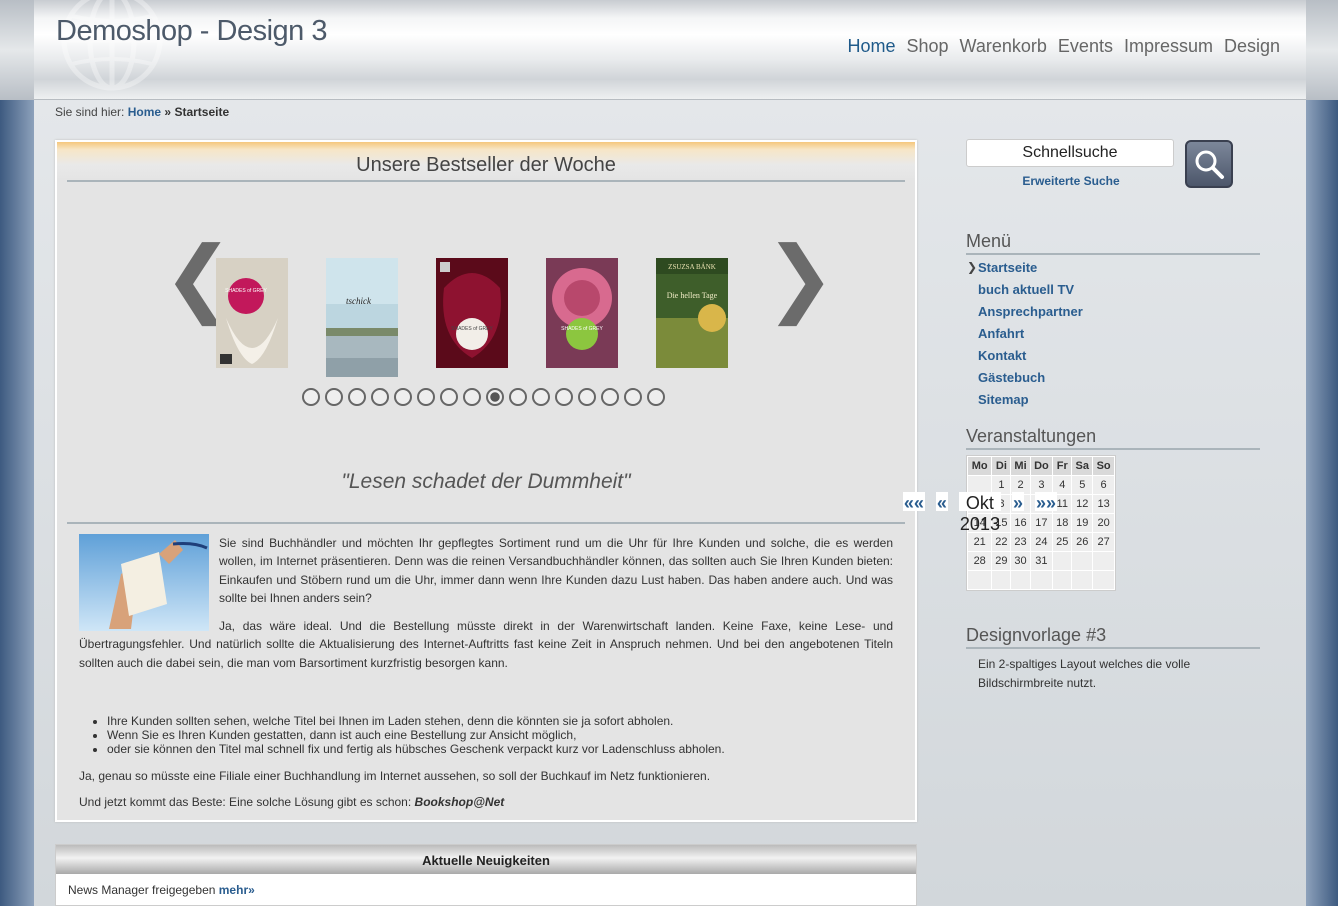 The height and width of the screenshot is (906, 1338). I want to click on nav-shop: Shop, so click(928, 46).